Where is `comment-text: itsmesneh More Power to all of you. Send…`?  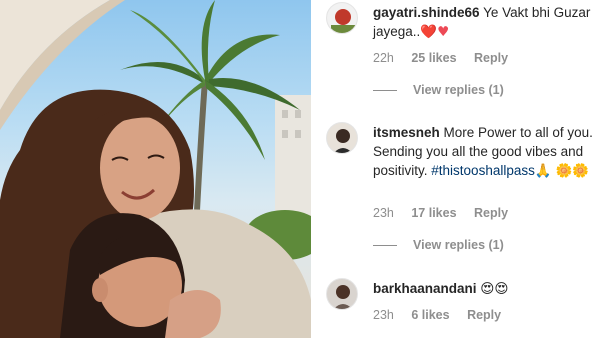 comment-text: itsmesneh More Power to all of you. Send… is located at coordinates (484, 152).